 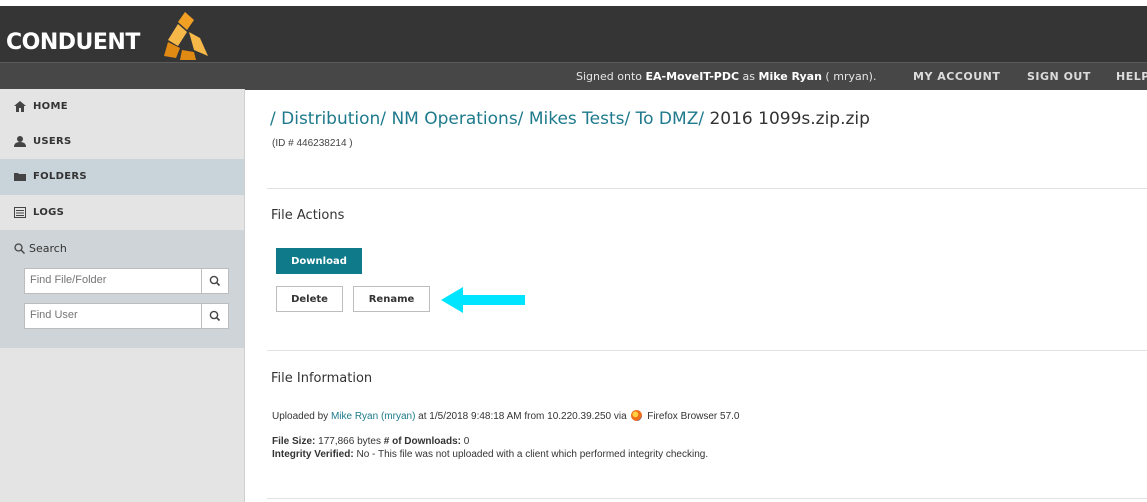 I want to click on rename-button: Rename, so click(x=391, y=299).